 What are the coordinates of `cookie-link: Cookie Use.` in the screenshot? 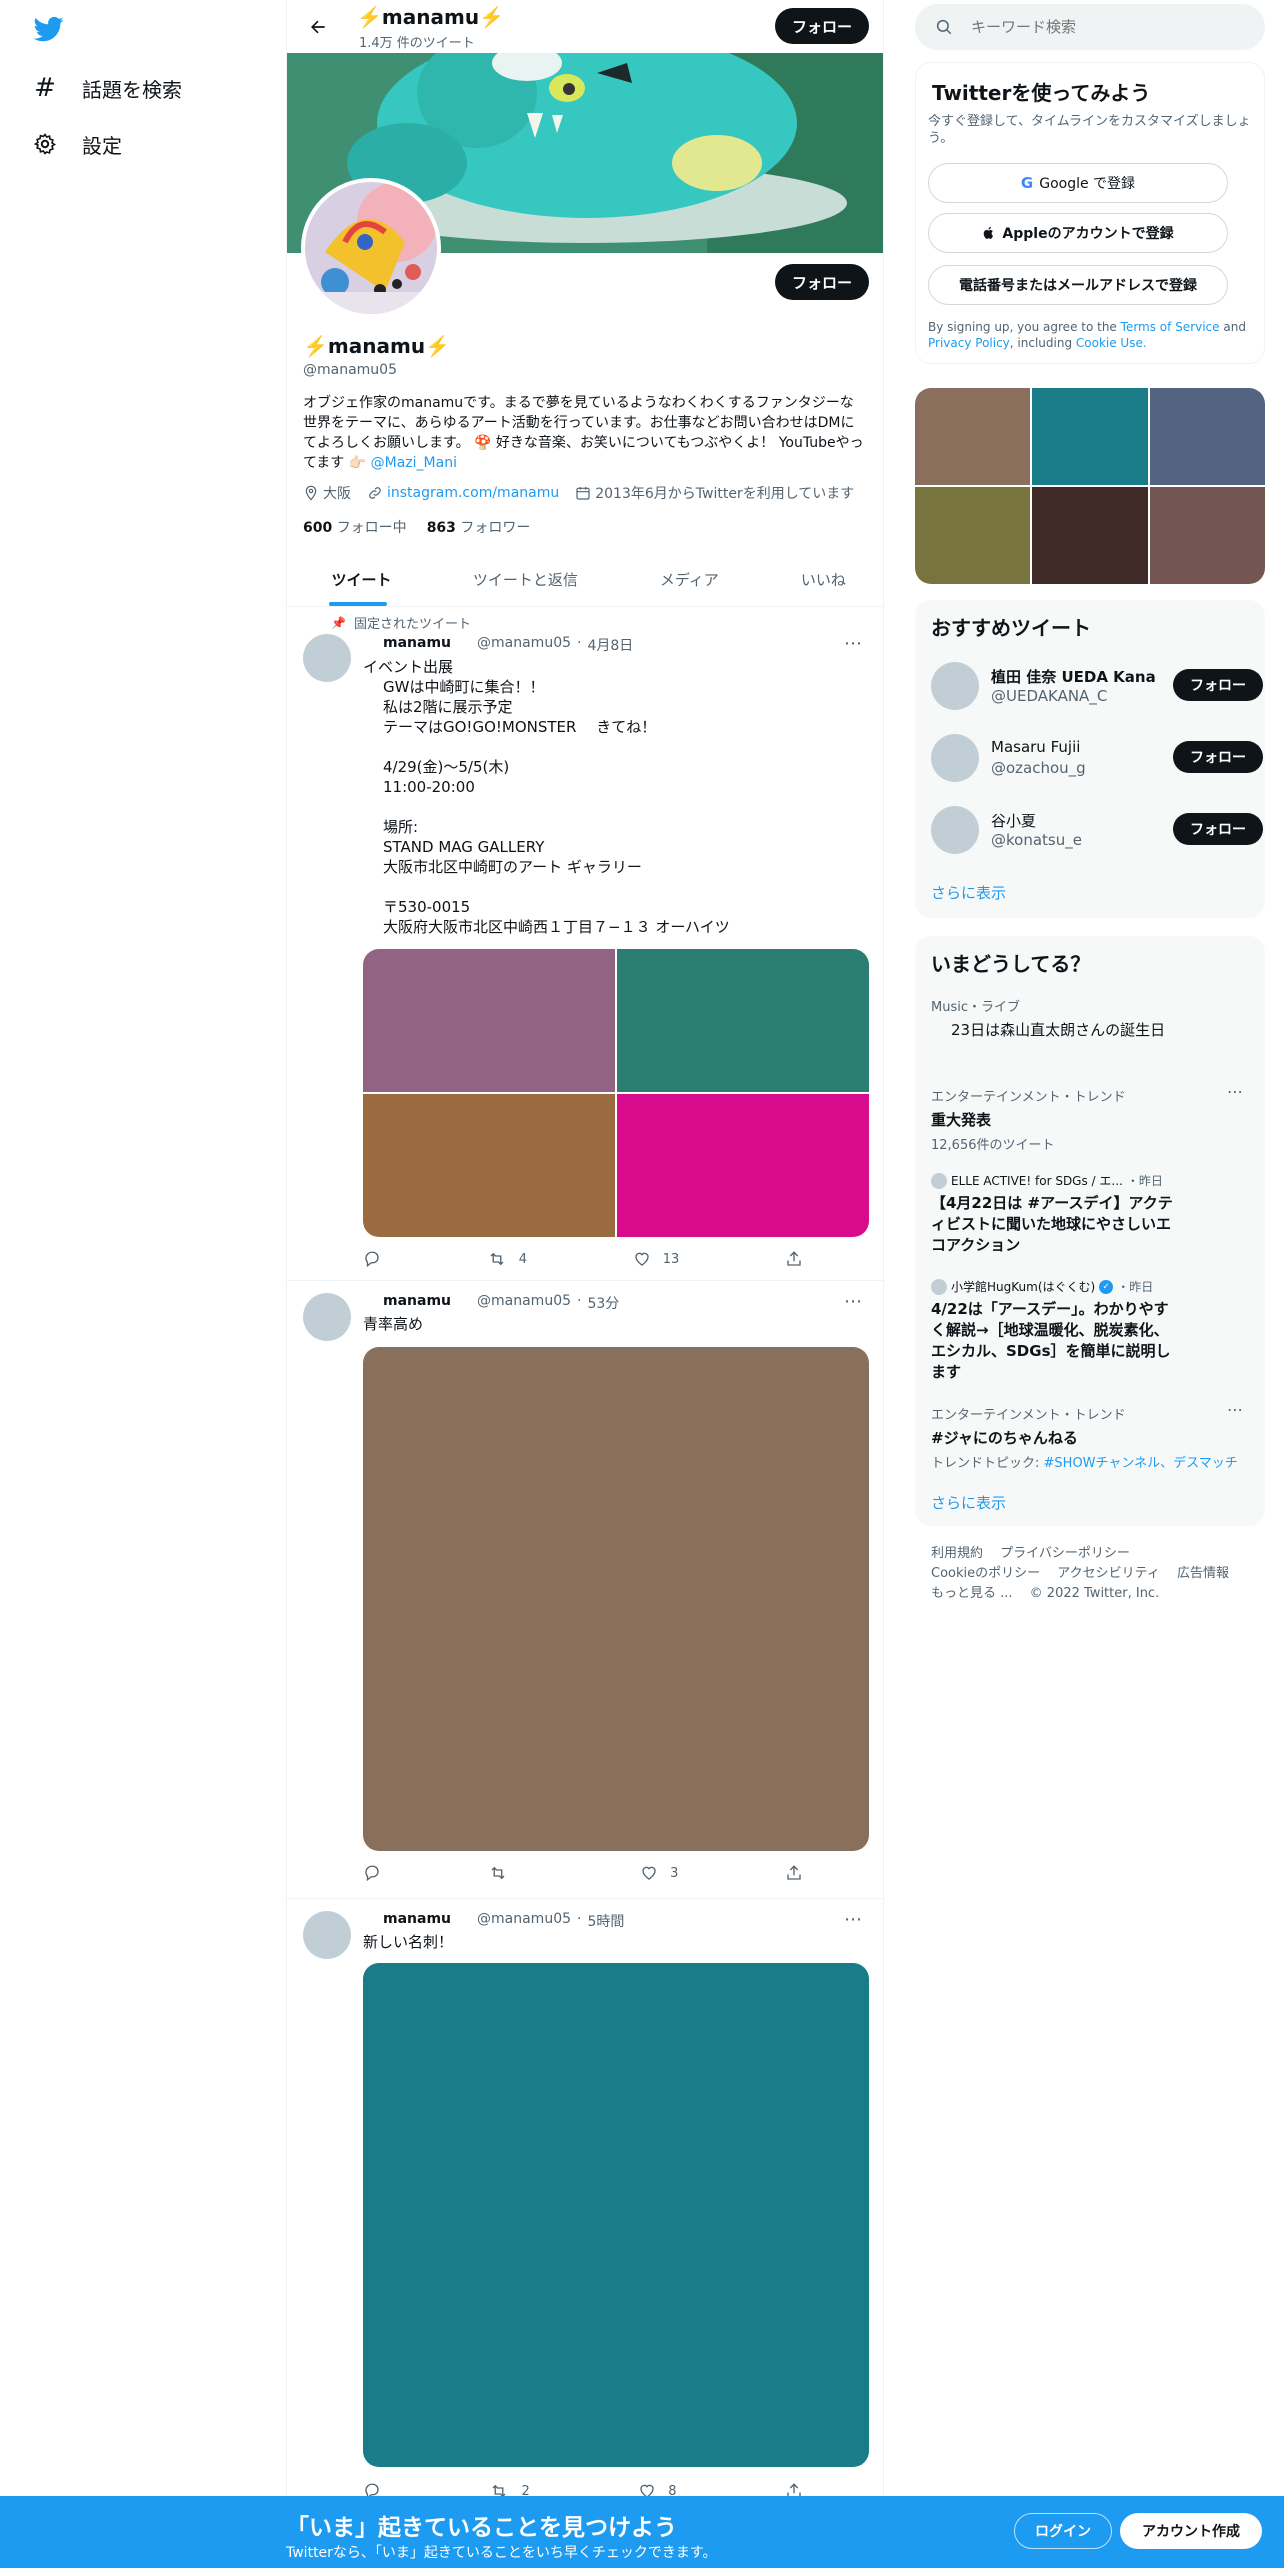 It's located at (1111, 343).